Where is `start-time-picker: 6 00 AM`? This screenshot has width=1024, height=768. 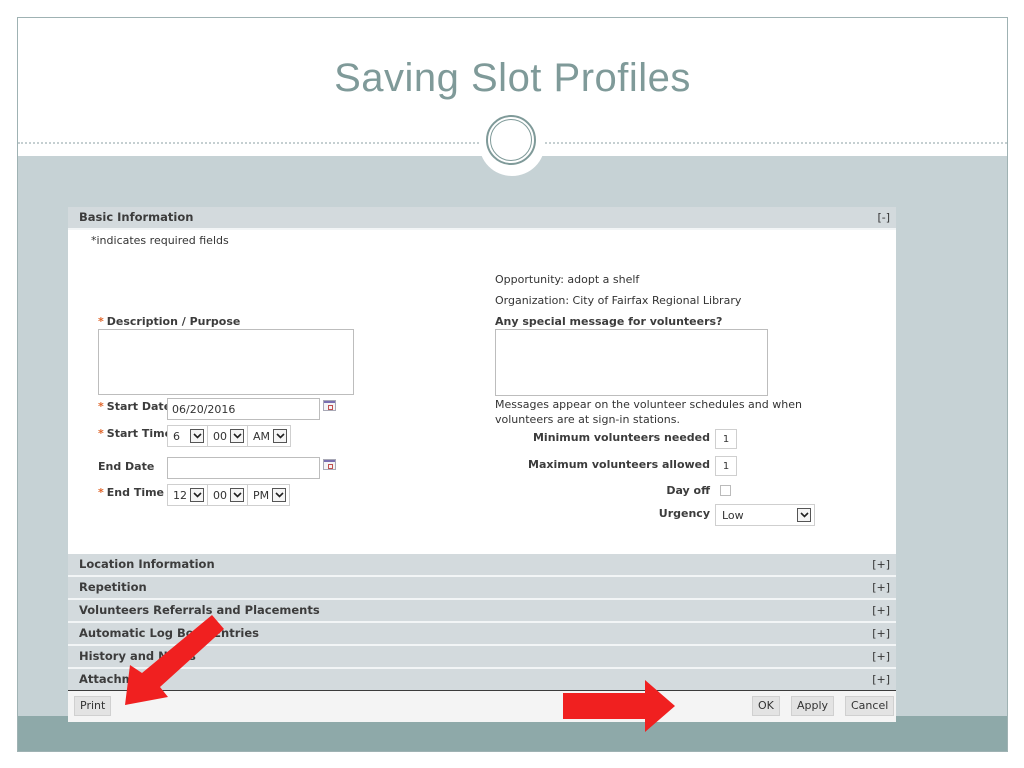 start-time-picker: 6 00 AM is located at coordinates (229, 436).